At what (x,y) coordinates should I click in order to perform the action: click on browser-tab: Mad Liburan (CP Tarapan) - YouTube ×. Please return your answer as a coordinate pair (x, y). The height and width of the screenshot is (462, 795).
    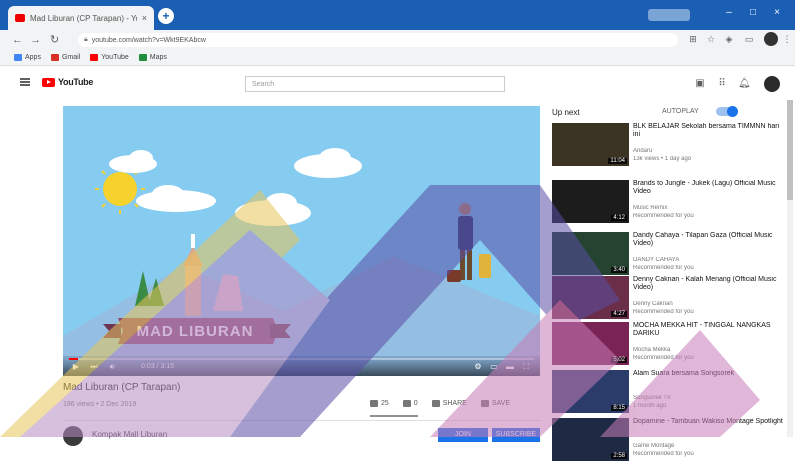
    Looking at the image, I should click on (81, 18).